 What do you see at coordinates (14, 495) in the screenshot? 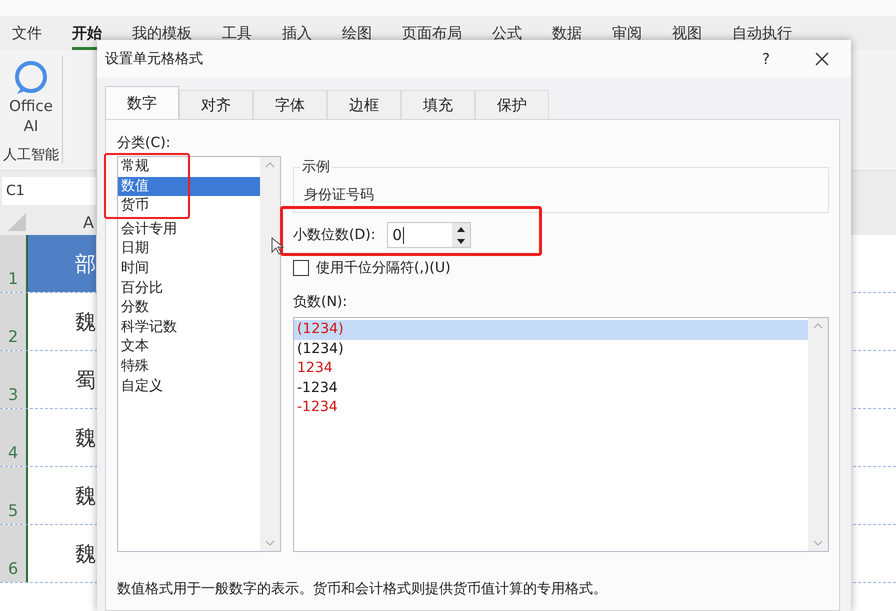
I see `row-header: 5` at bounding box center [14, 495].